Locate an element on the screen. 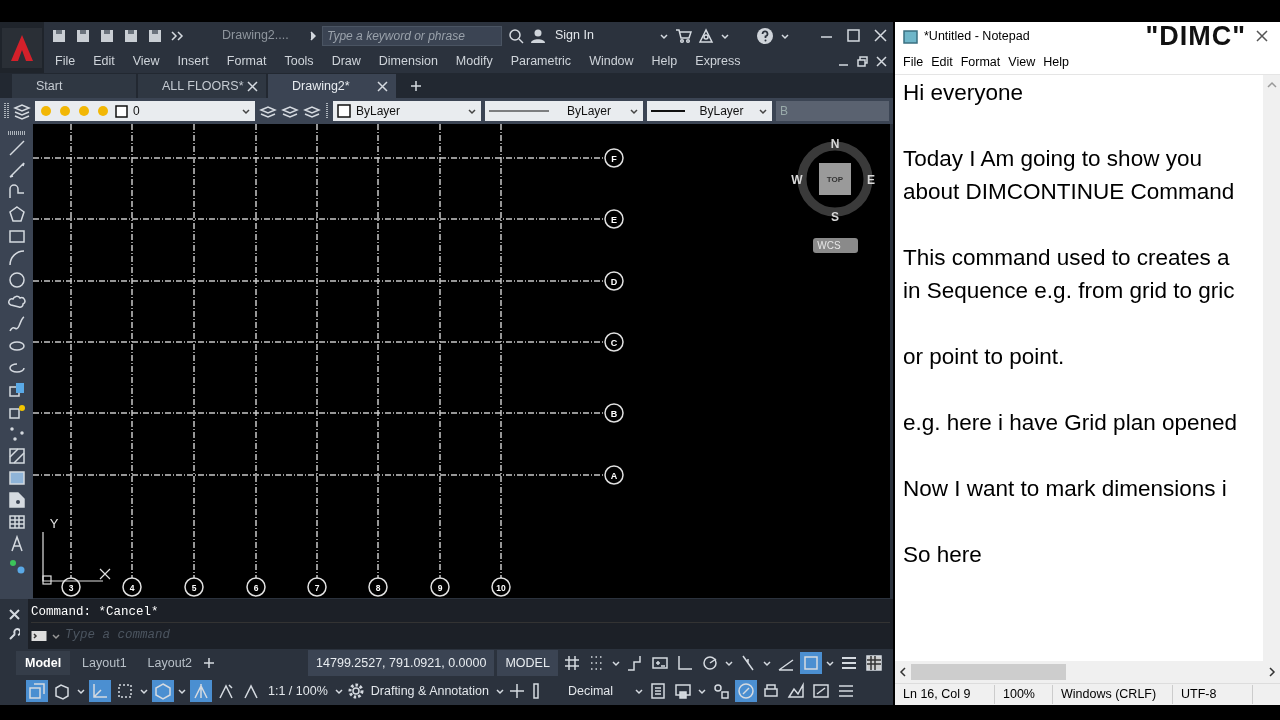  menu-item: Dimension is located at coordinates (408, 61).